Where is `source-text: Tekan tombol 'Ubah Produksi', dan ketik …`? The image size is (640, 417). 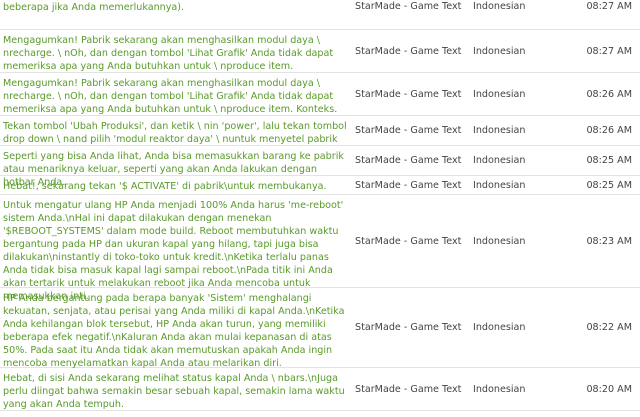 source-text: Tekan tombol 'Ubah Produksi', dan ketik … is located at coordinates (177, 130).